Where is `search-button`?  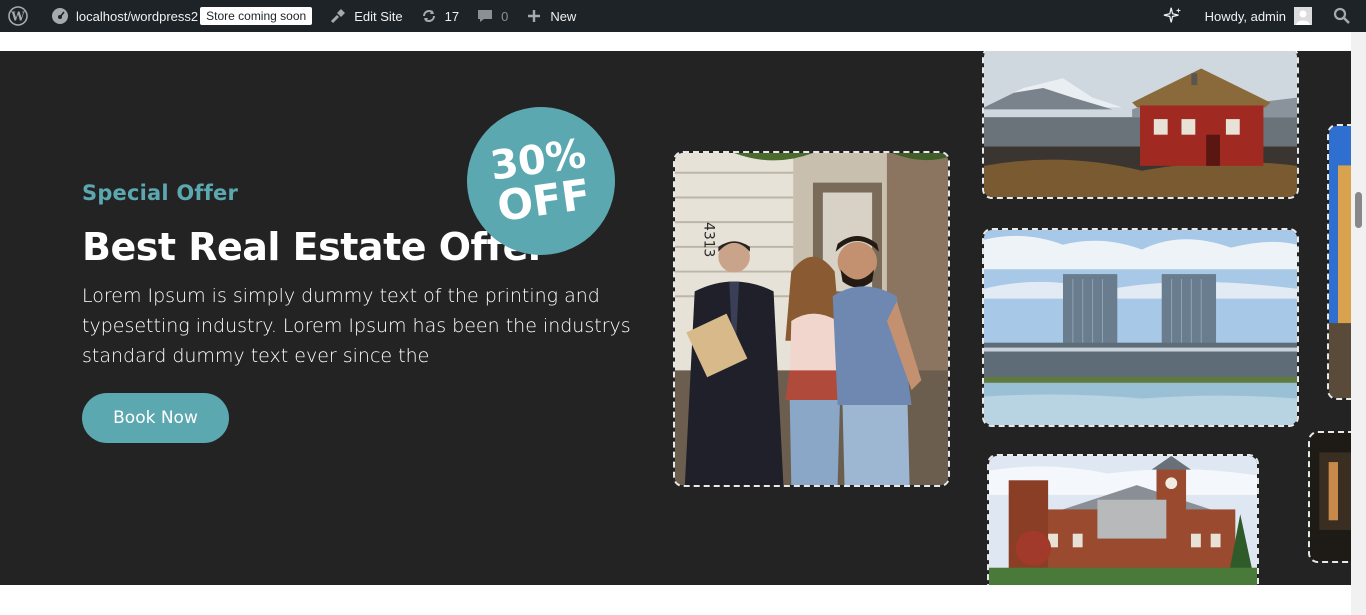
search-button is located at coordinates (1343, 16).